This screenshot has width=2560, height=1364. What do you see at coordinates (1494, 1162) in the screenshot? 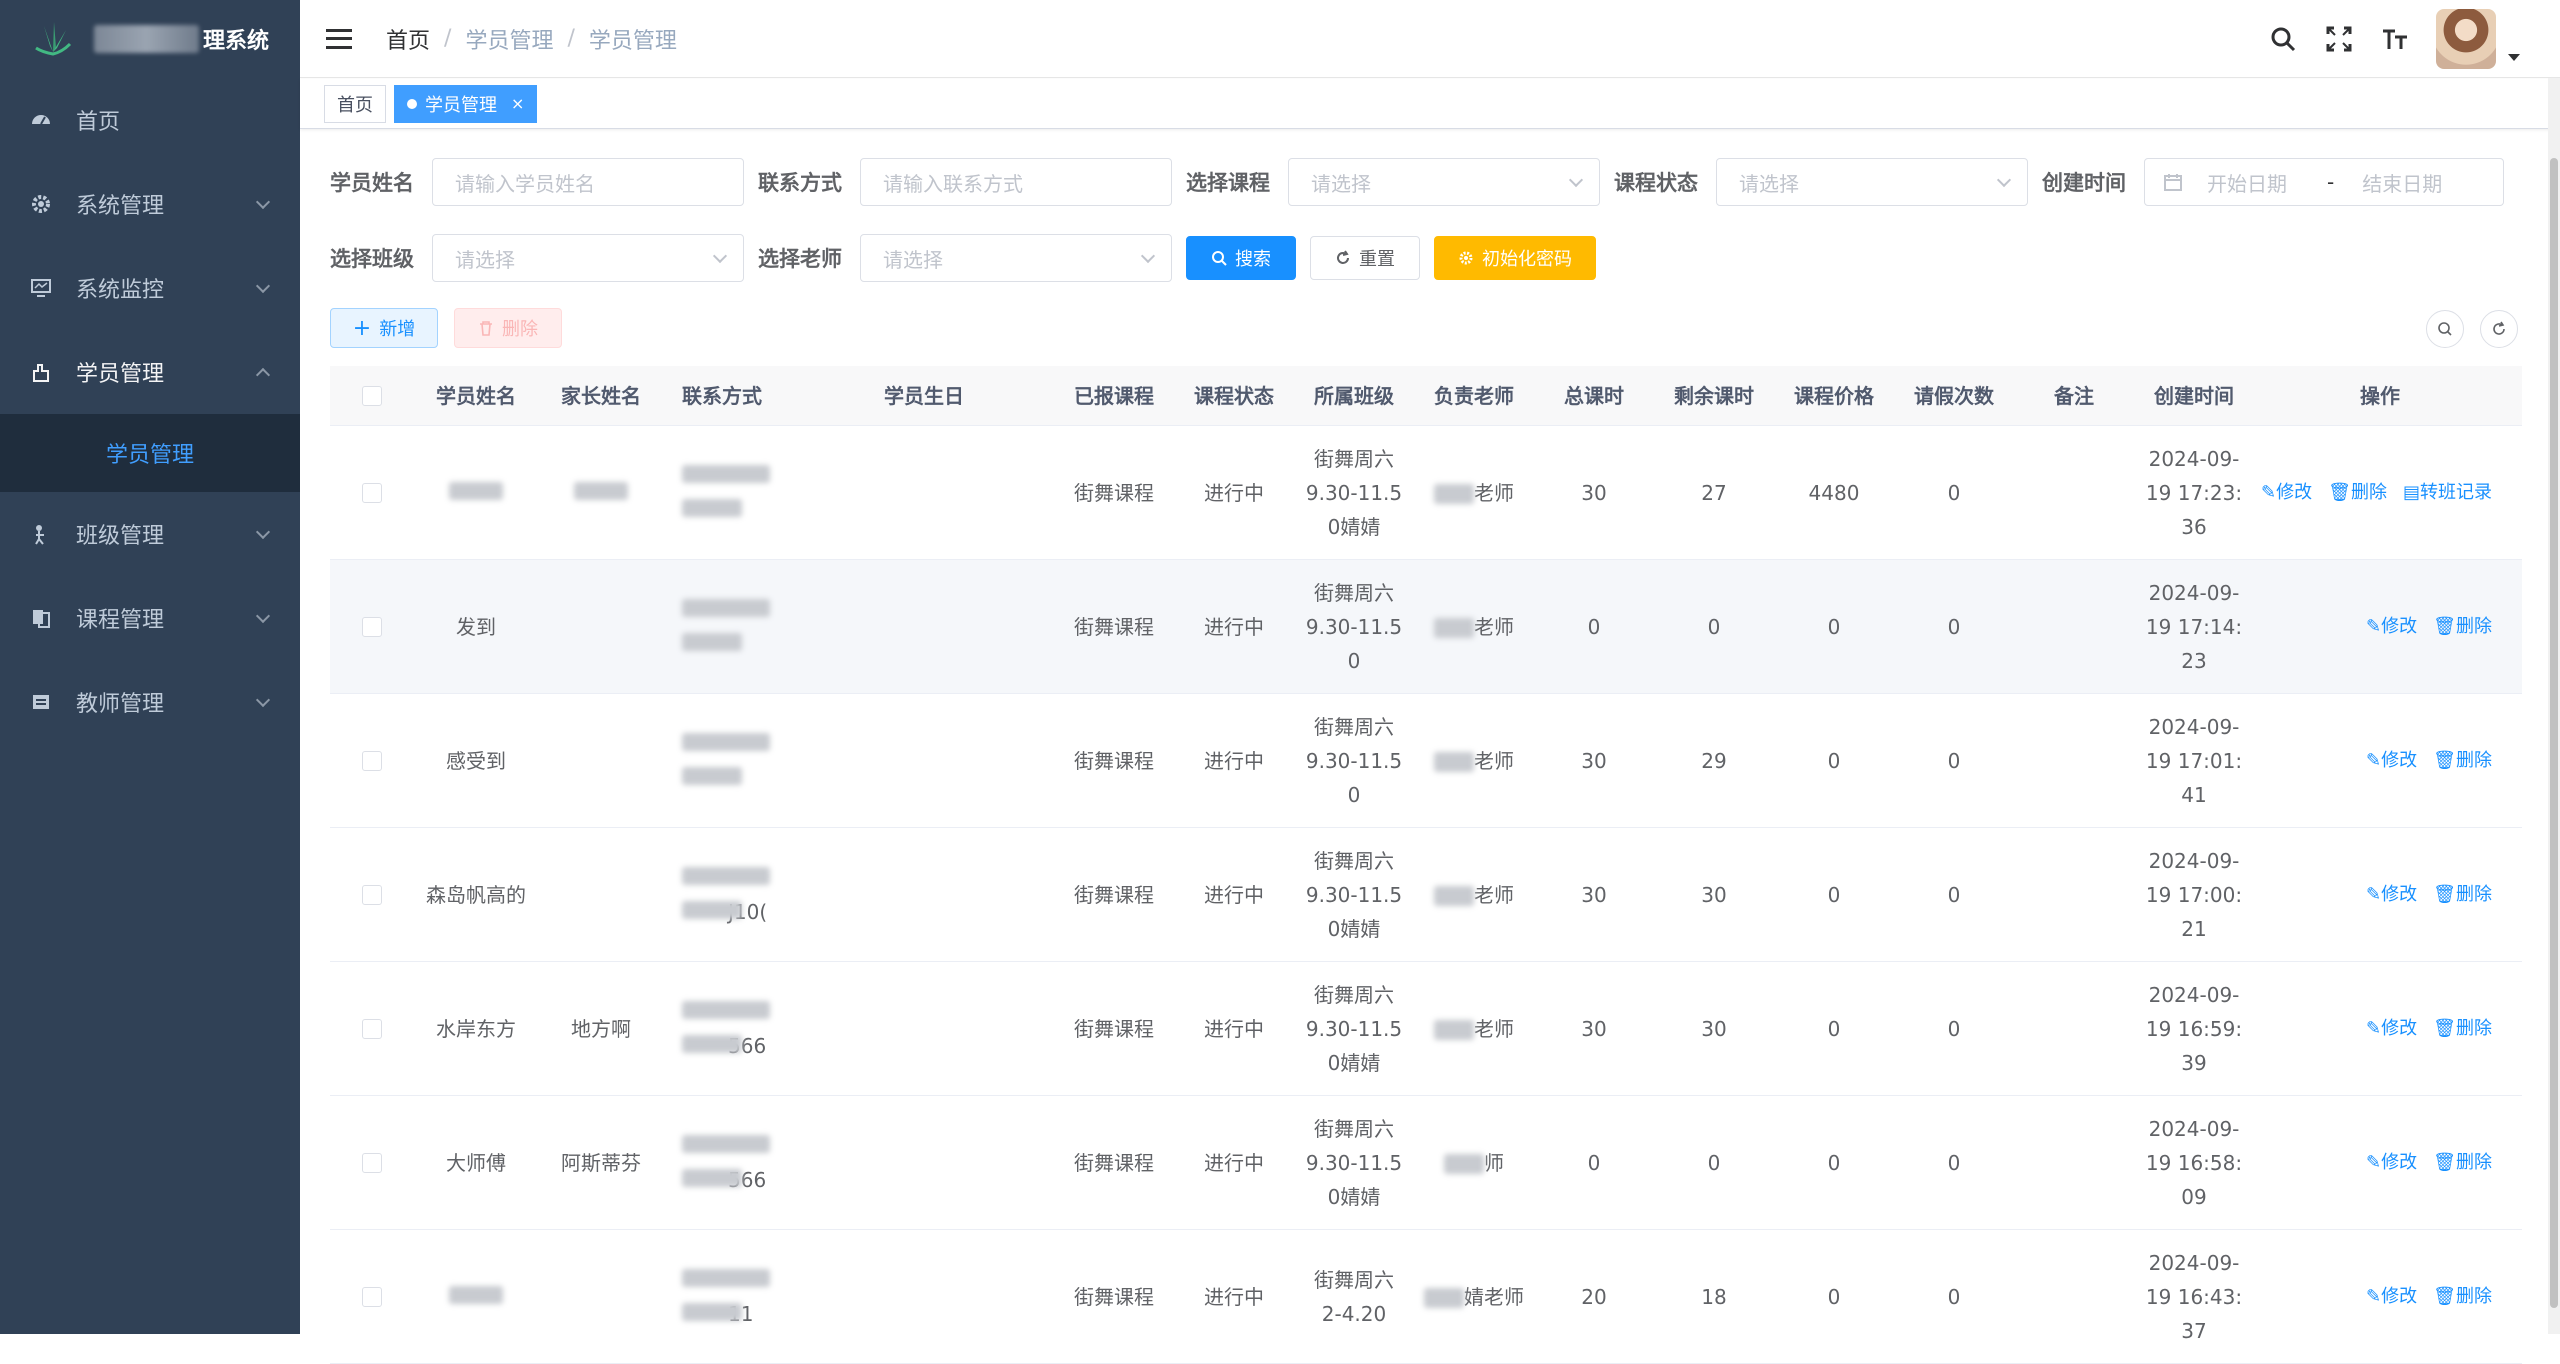
I see `cell-text: 师` at bounding box center [1494, 1162].